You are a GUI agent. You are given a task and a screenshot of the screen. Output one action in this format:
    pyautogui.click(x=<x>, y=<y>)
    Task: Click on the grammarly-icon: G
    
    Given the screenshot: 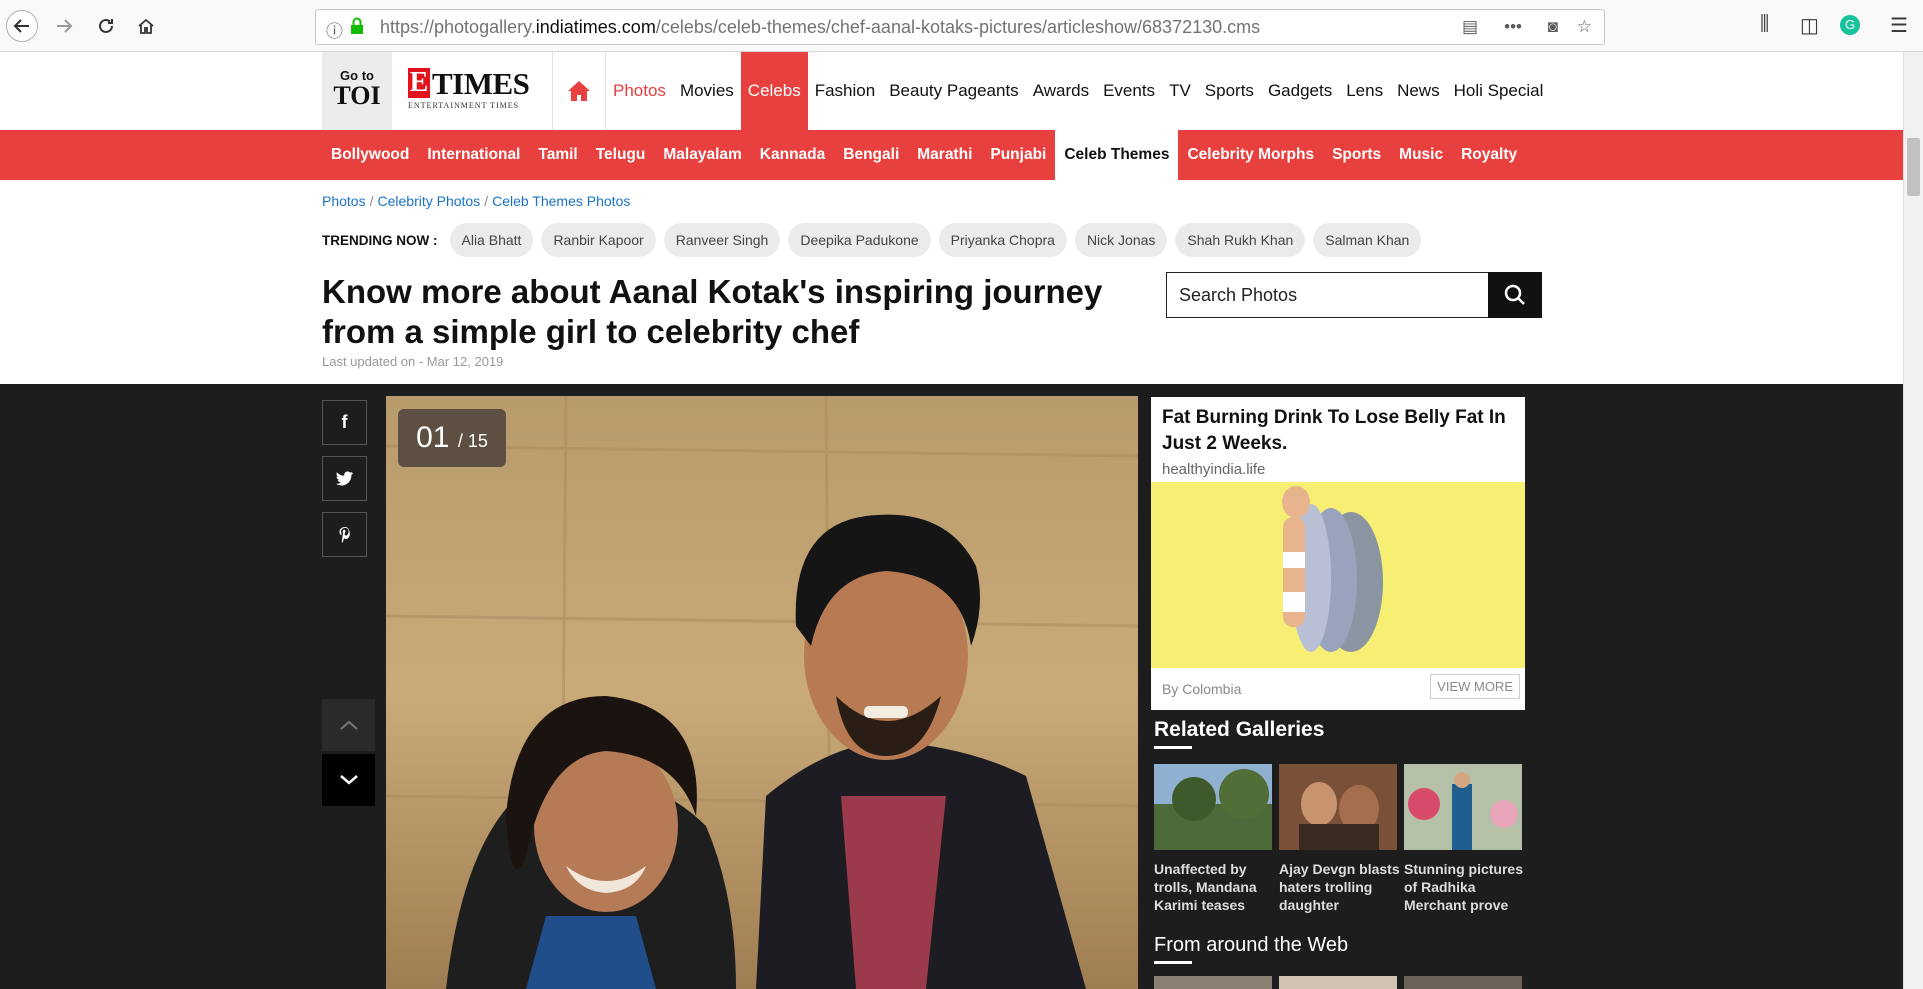 What is the action you would take?
    pyautogui.click(x=1850, y=25)
    